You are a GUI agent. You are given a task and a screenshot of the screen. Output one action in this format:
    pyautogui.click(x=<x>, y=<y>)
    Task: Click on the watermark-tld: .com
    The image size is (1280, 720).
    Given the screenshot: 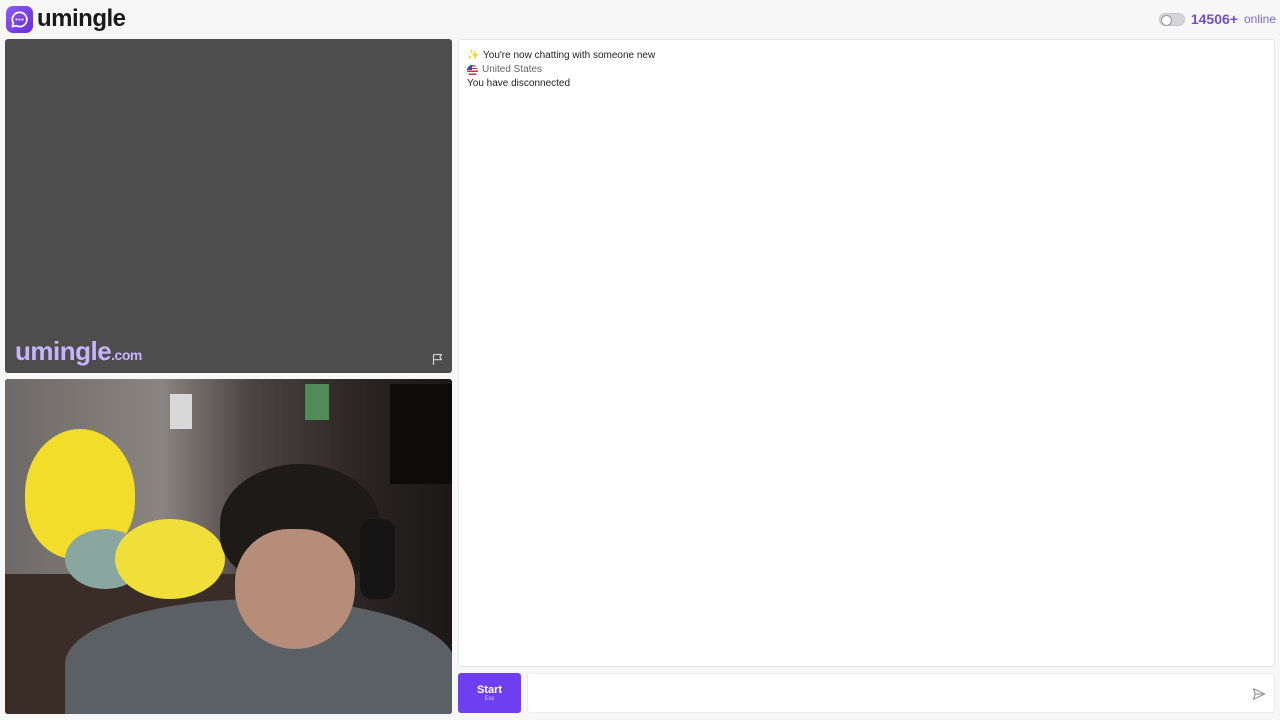 What is the action you would take?
    pyautogui.click(x=126, y=355)
    